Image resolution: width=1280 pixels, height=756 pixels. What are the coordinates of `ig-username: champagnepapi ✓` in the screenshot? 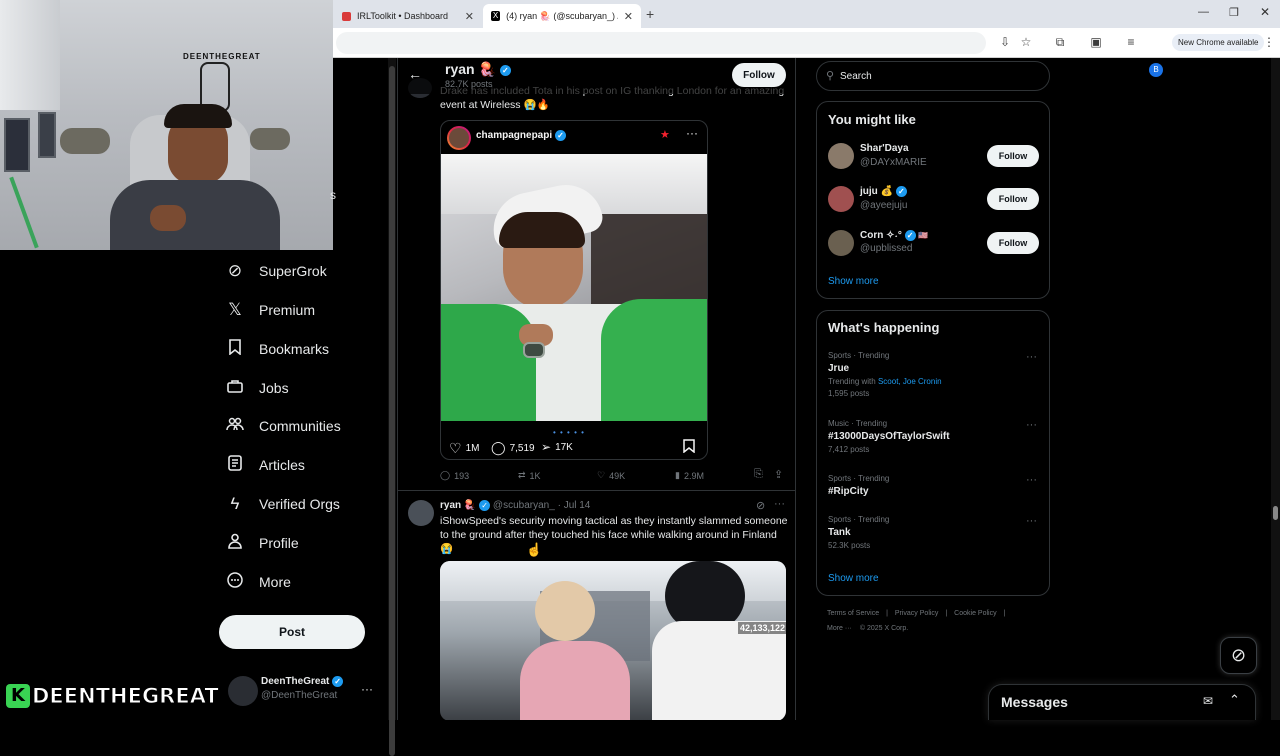 It's located at (521, 135).